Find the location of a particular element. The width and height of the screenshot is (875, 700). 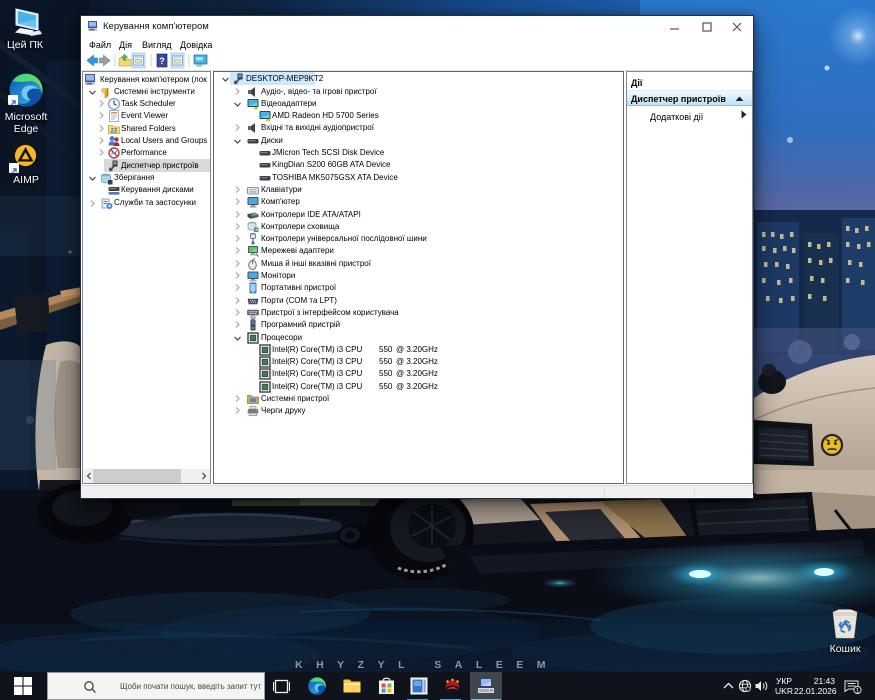

svg-text: 1 is located at coordinates (858, 690).